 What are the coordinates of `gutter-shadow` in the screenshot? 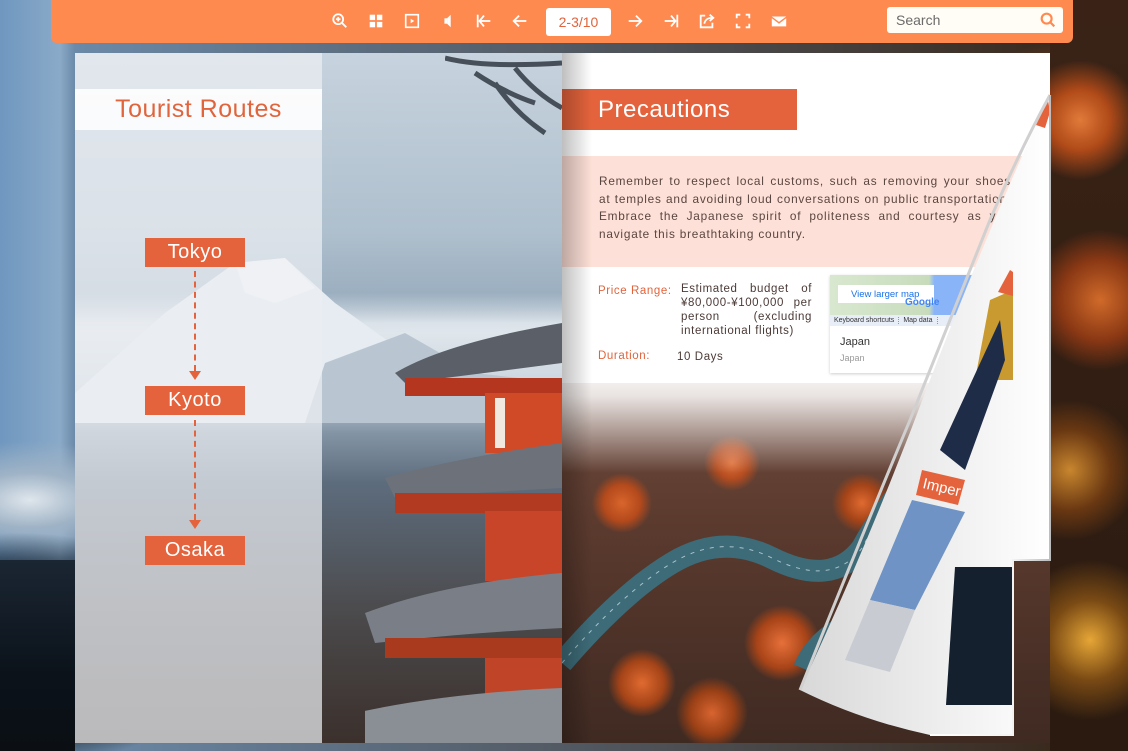 It's located at (577, 398).